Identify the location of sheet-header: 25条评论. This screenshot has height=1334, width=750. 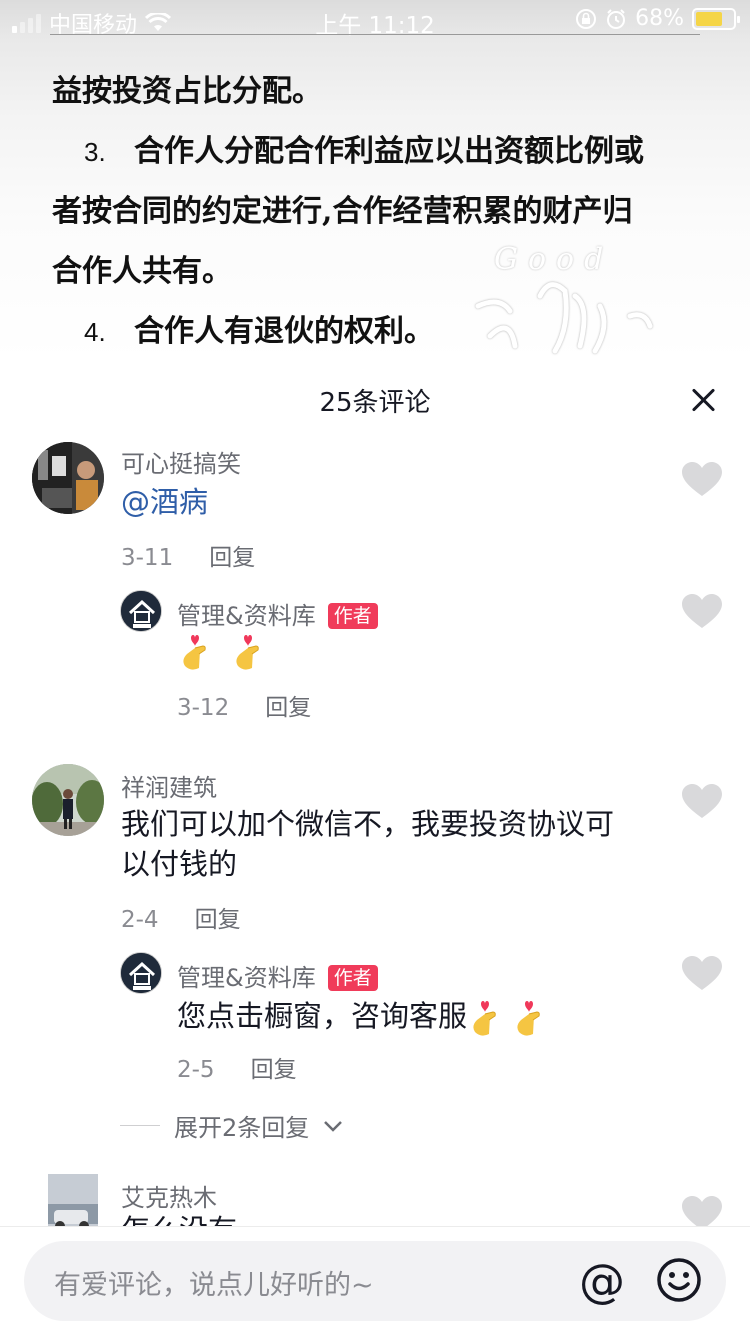
(375, 400).